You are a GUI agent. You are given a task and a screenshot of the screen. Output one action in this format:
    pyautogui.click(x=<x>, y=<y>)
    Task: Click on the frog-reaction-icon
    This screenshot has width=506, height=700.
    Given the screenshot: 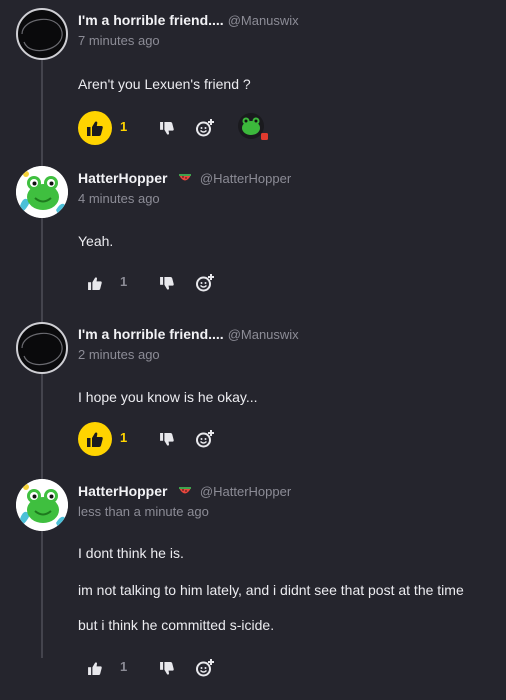 What is the action you would take?
    pyautogui.click(x=253, y=126)
    